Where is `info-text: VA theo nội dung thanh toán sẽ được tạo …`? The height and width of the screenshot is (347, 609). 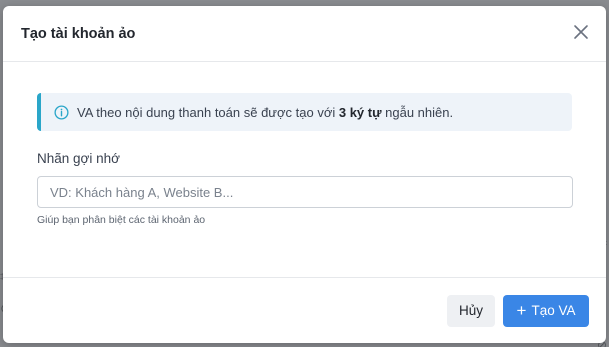
info-text: VA theo nội dung thanh toán sẽ được tạo … is located at coordinates (265, 112).